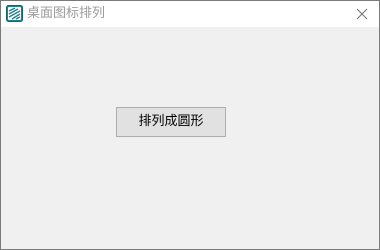 This screenshot has height=250, width=380. I want to click on app-icon, so click(14, 13).